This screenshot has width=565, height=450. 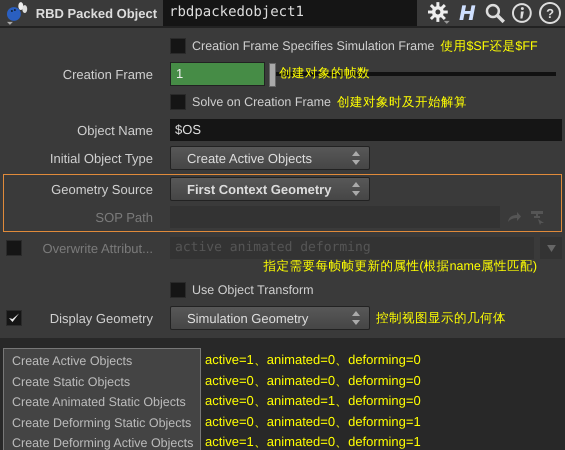 What do you see at coordinates (489, 46) in the screenshot?
I see `annotation: 使用$SF还是$FF` at bounding box center [489, 46].